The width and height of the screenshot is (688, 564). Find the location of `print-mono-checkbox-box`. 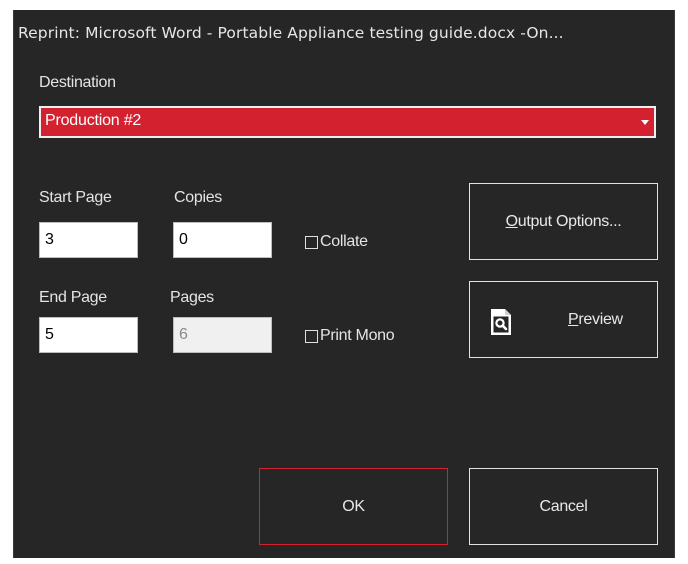

print-mono-checkbox-box is located at coordinates (311, 336).